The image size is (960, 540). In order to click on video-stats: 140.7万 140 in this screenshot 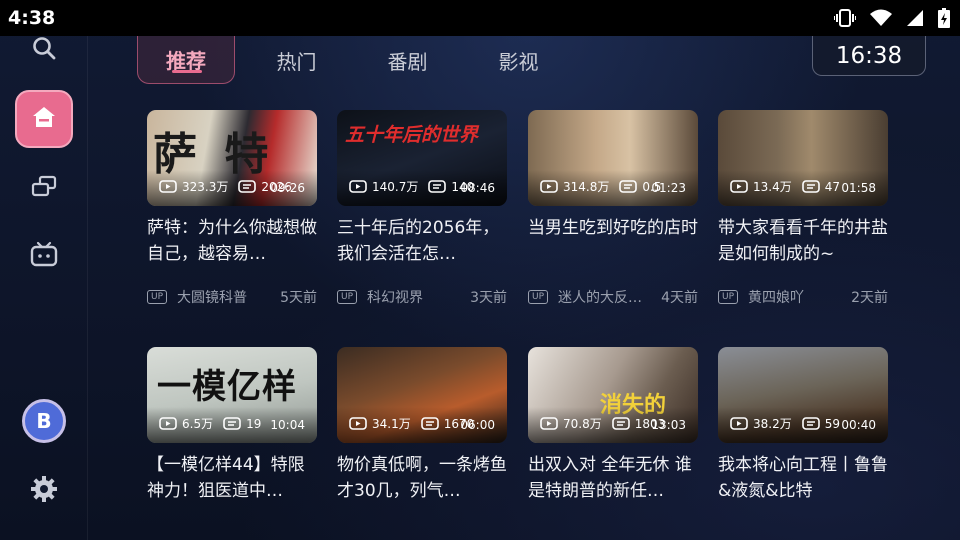, I will do `click(411, 186)`.